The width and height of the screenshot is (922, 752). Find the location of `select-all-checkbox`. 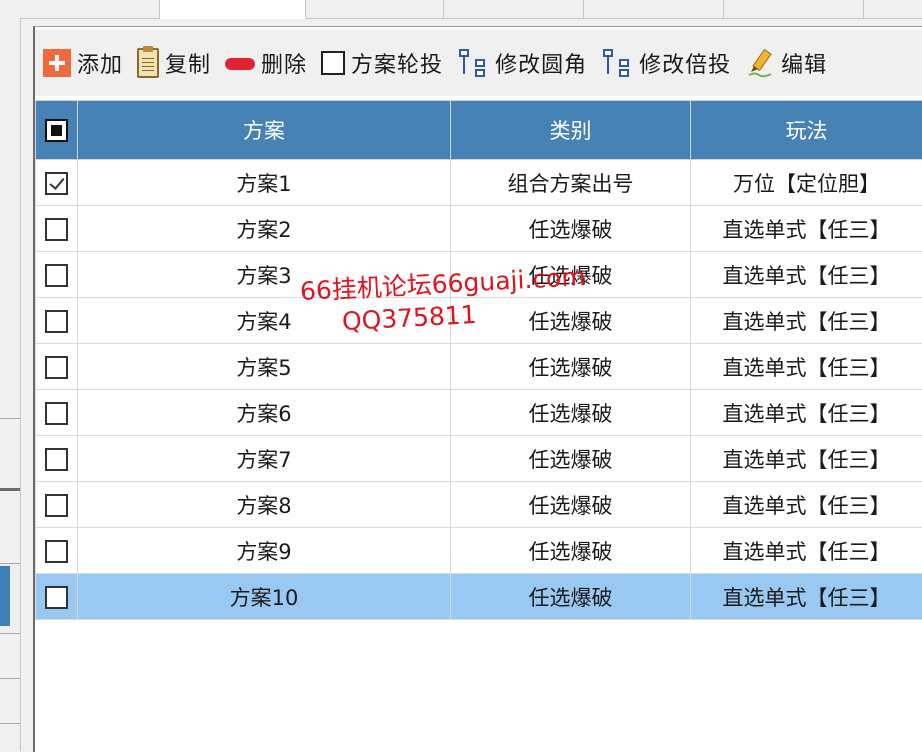

select-all-checkbox is located at coordinates (56, 130).